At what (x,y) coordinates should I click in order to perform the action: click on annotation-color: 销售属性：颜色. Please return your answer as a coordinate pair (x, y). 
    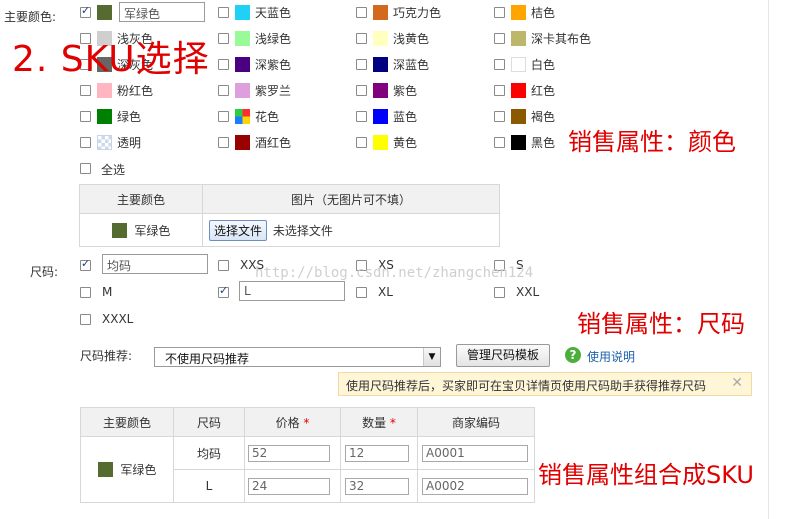
    Looking at the image, I should click on (652, 142).